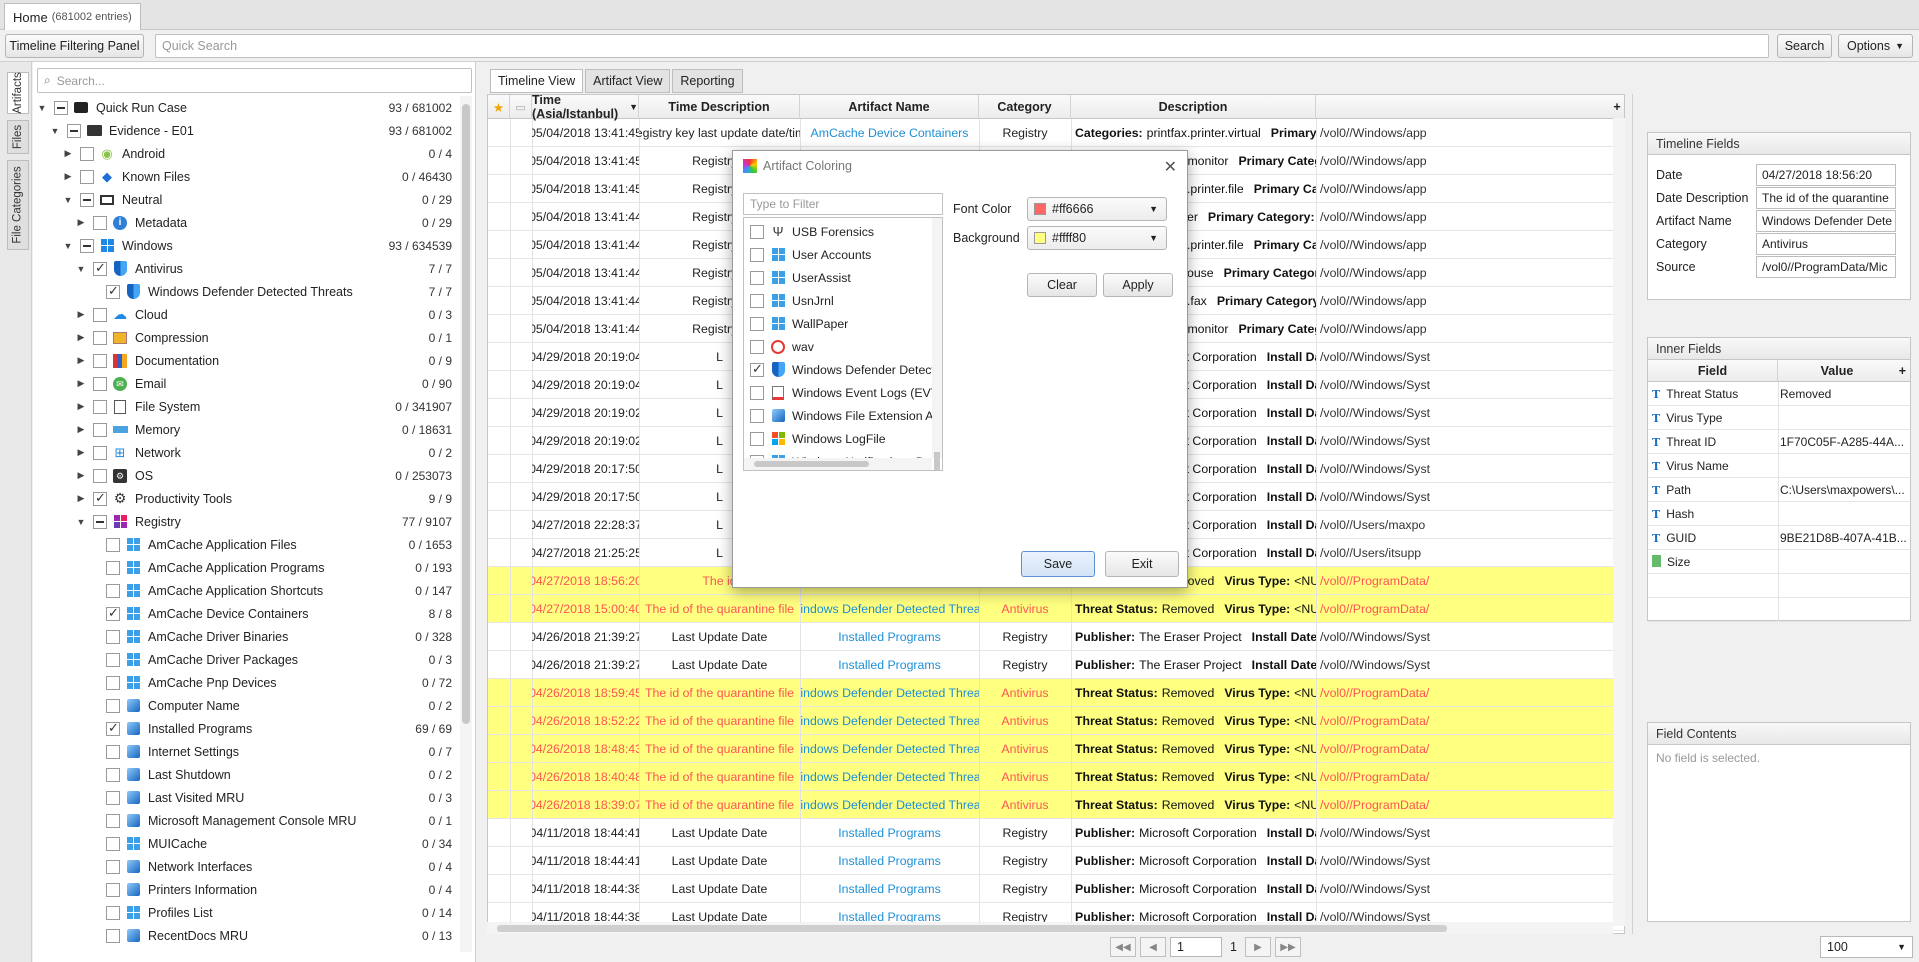 The height and width of the screenshot is (962, 1919). Describe the element at coordinates (72, 16) in the screenshot. I see `home-tab: Home (681002 entries)` at that location.